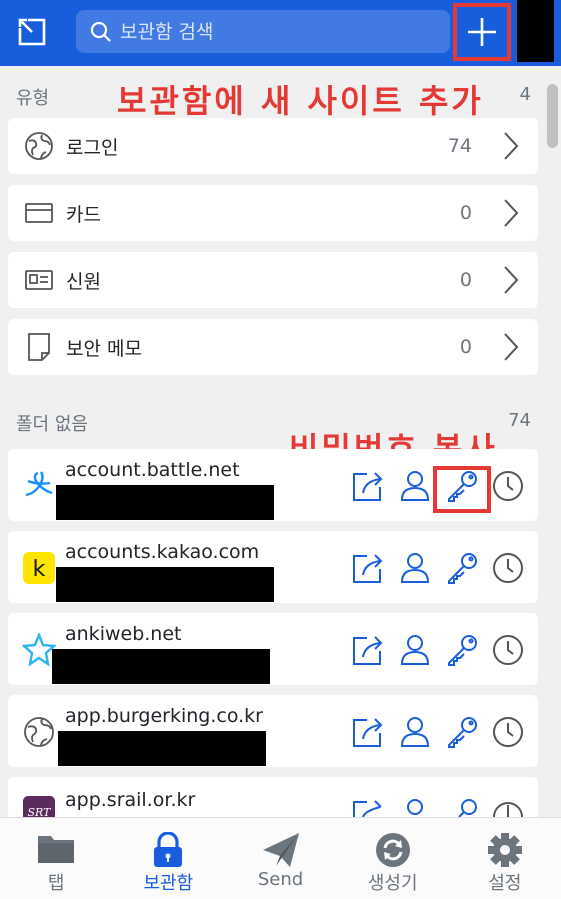 This screenshot has height=899, width=561. I want to click on card-icon, so click(39, 213).